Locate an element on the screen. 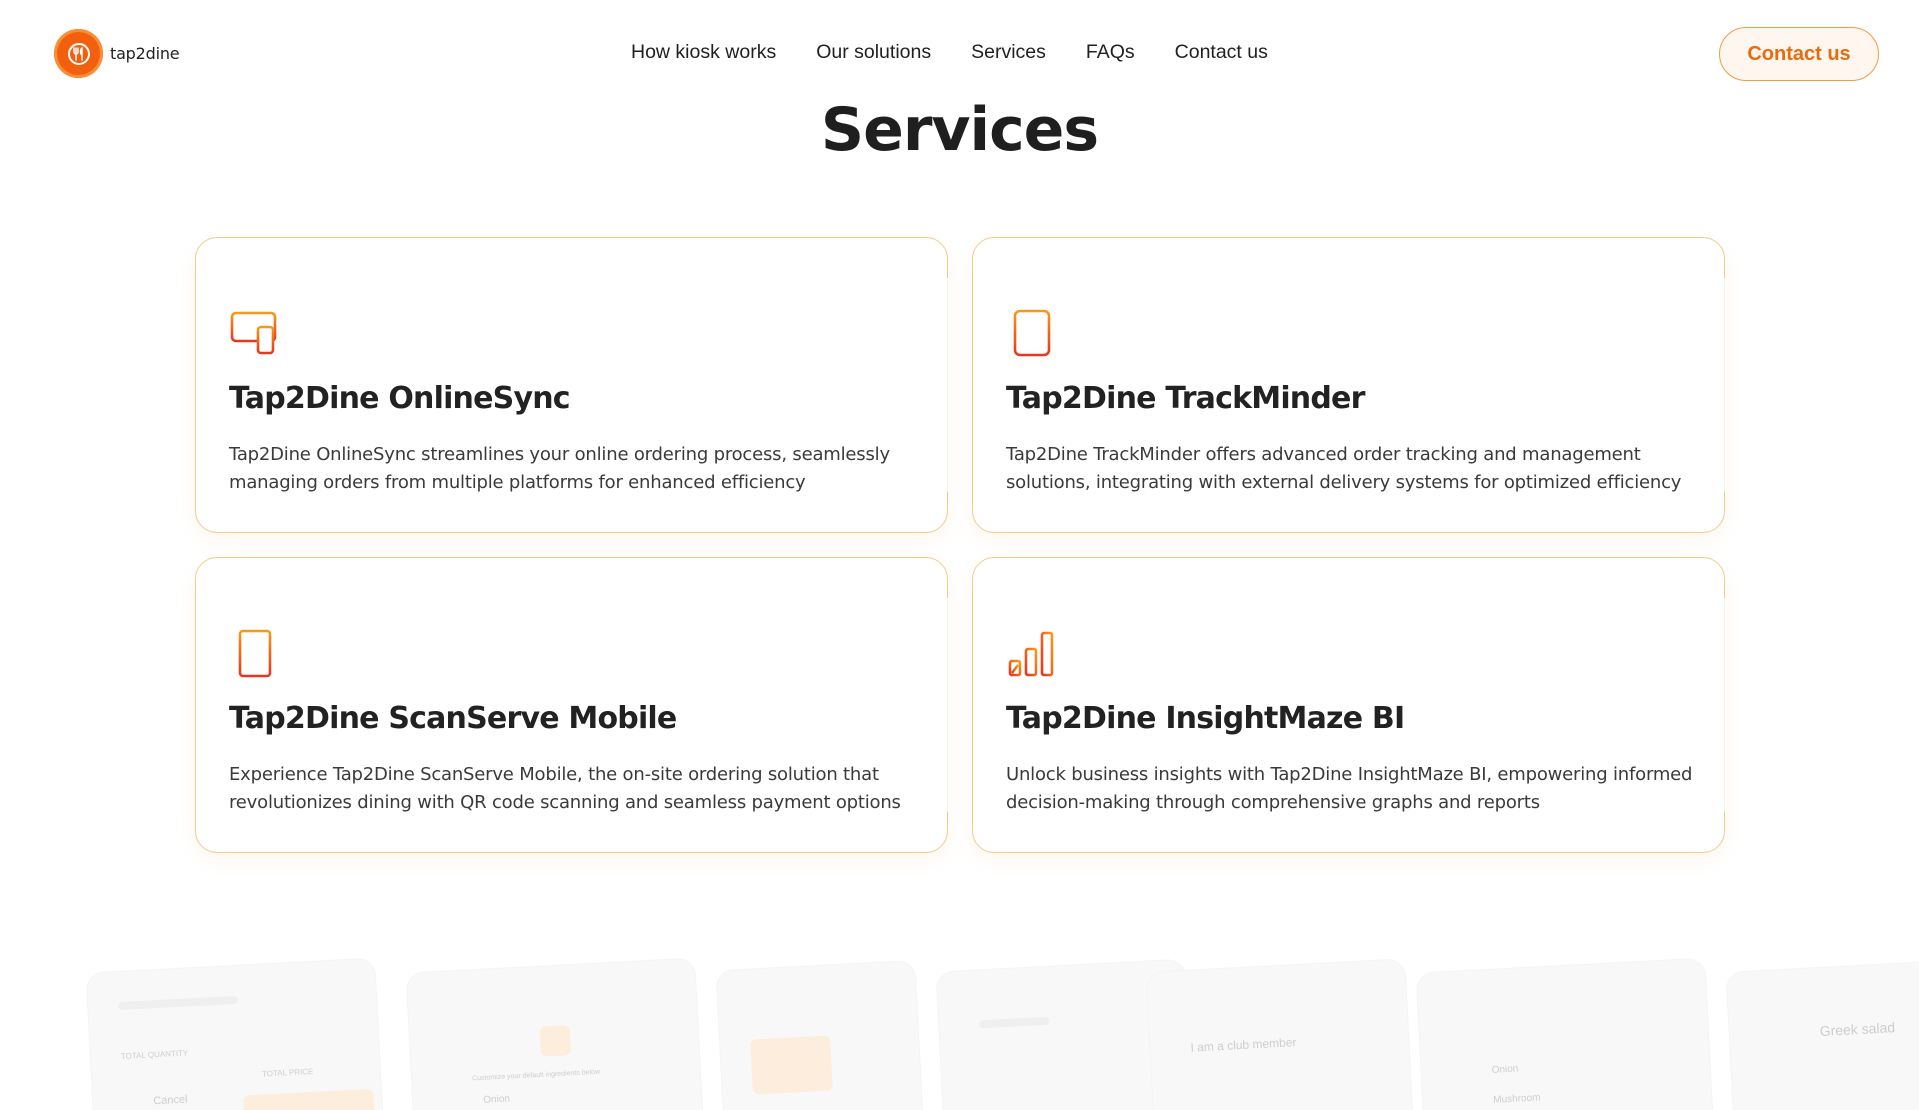 The image size is (1919, 1110). page-title: Services is located at coordinates (959, 130).